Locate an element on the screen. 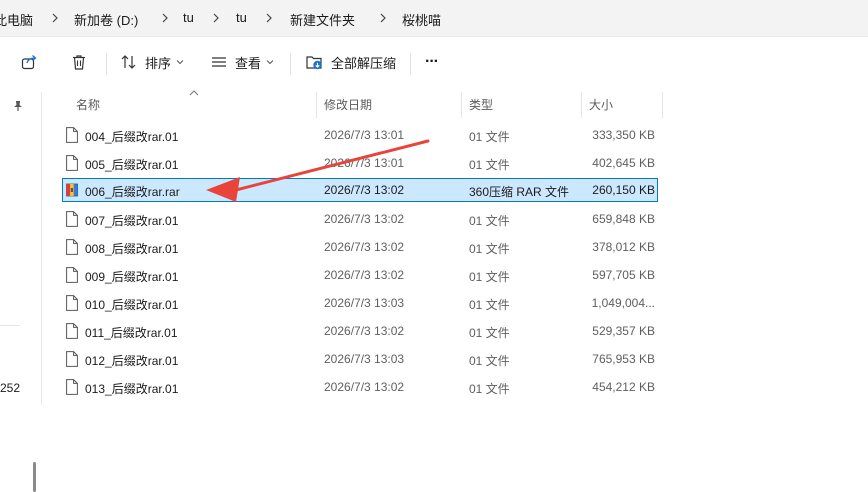  breadcrumb-volume-d: 新加卷 (D:) is located at coordinates (106, 19).